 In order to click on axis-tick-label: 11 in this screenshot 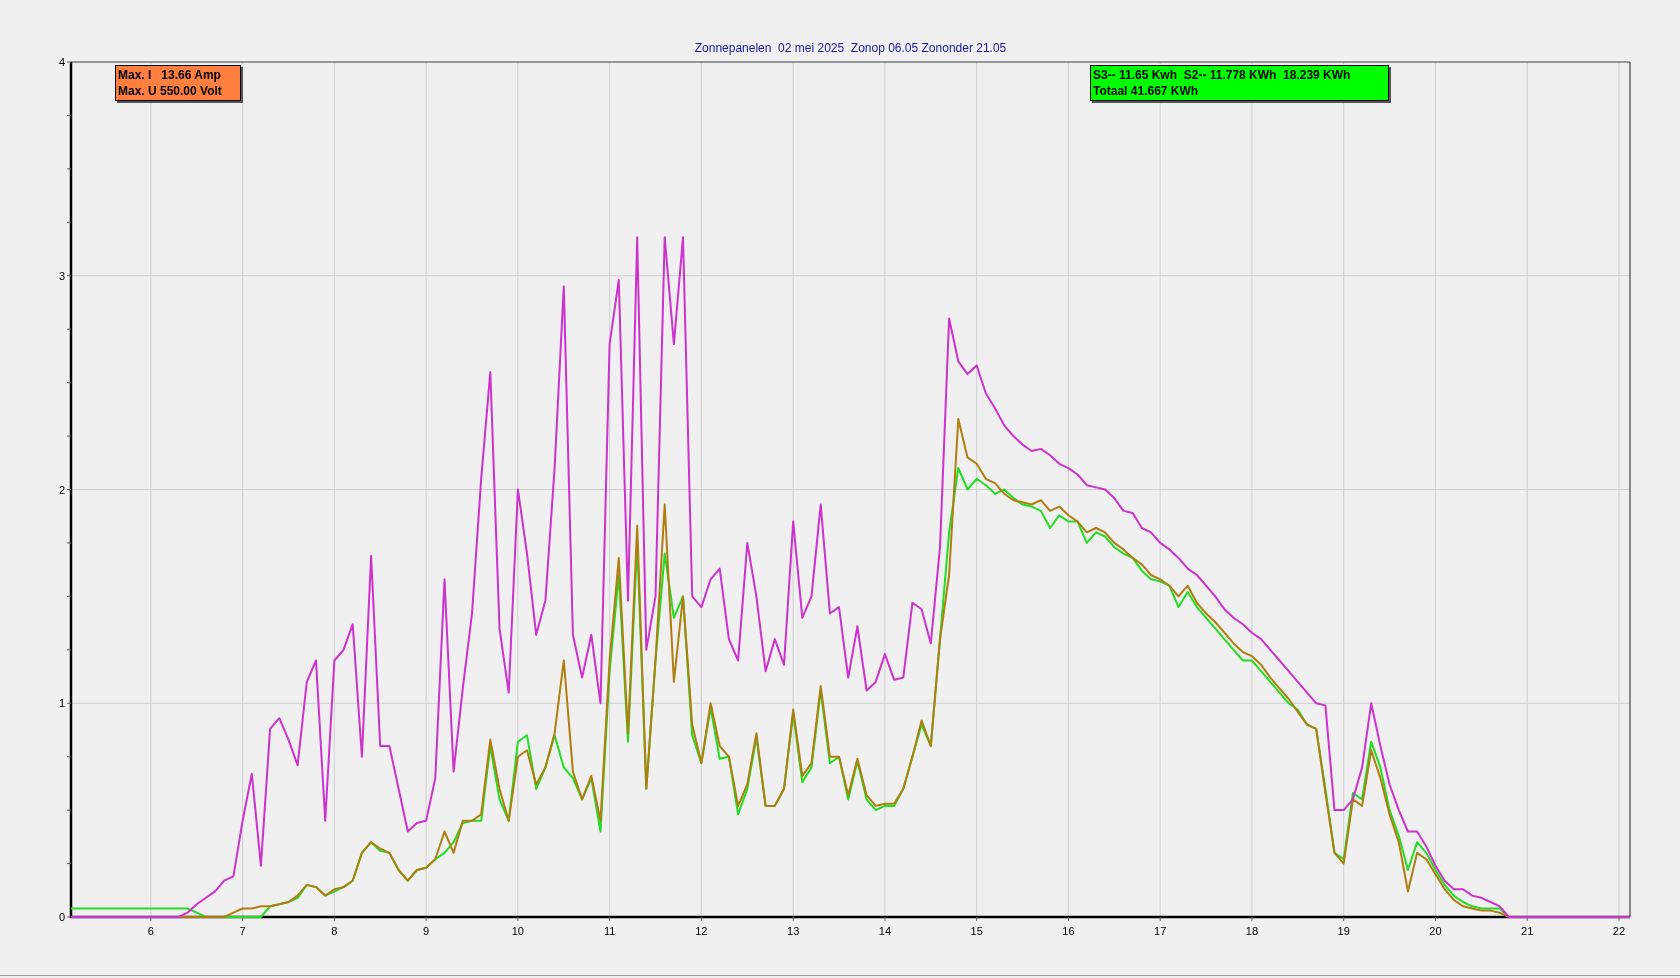, I will do `click(609, 931)`.